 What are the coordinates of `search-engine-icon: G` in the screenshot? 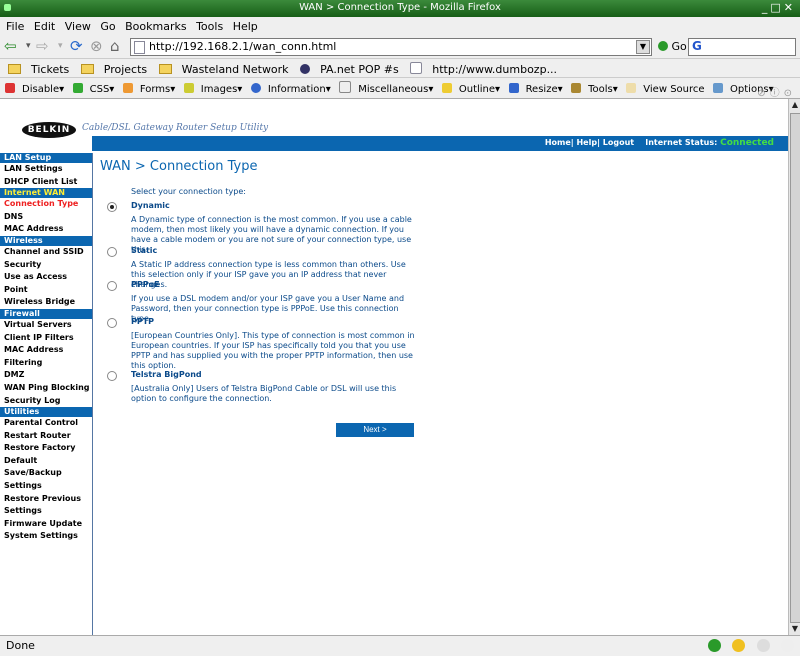 It's located at (697, 46).